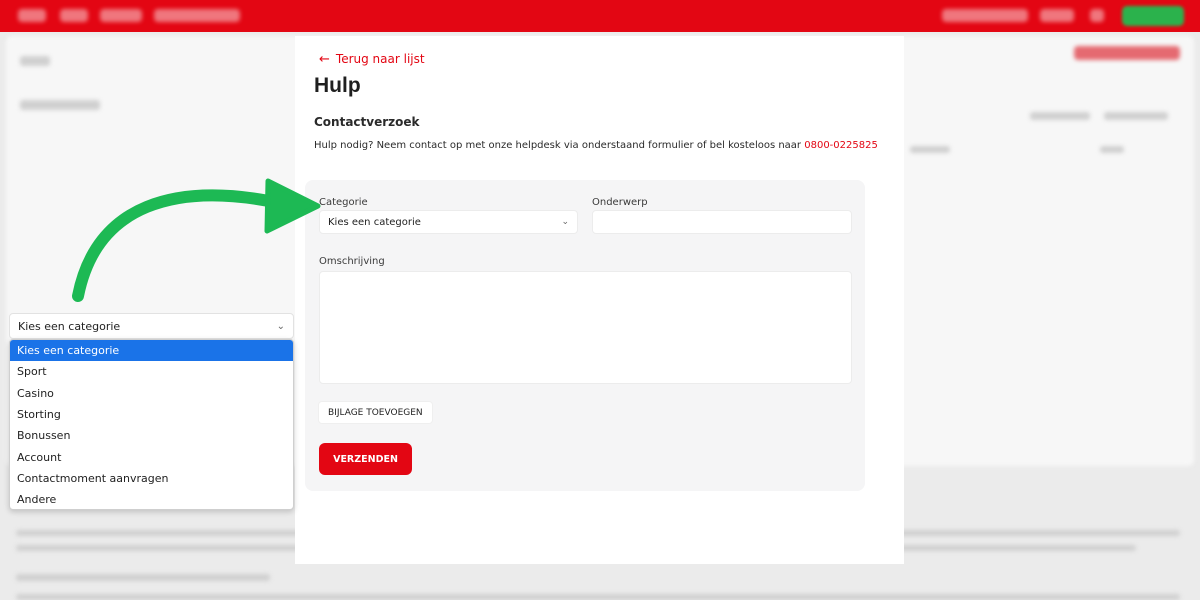  What do you see at coordinates (585, 327) in the screenshot?
I see `description-textarea` at bounding box center [585, 327].